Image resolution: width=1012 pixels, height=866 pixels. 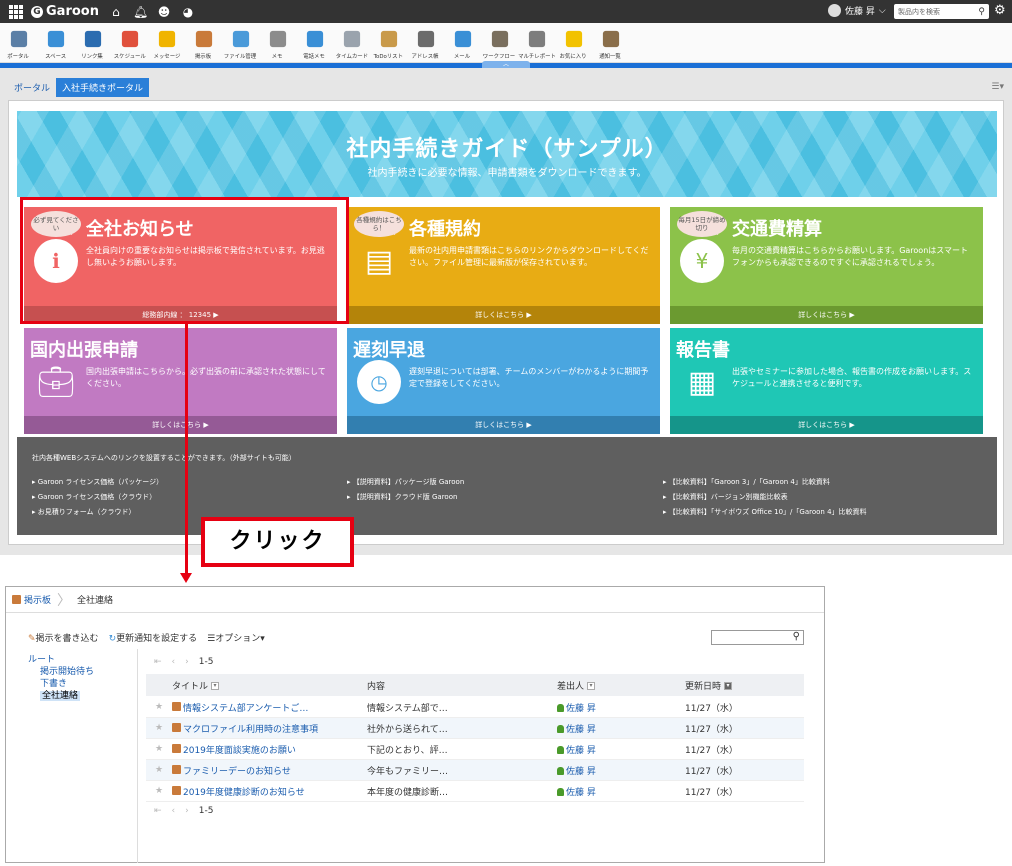 I want to click on table-row: ★ 2019年度面談実施のお願い 下記のとおり、評… 佐藤 昇 11/27（水）, so click(x=475, y=749).